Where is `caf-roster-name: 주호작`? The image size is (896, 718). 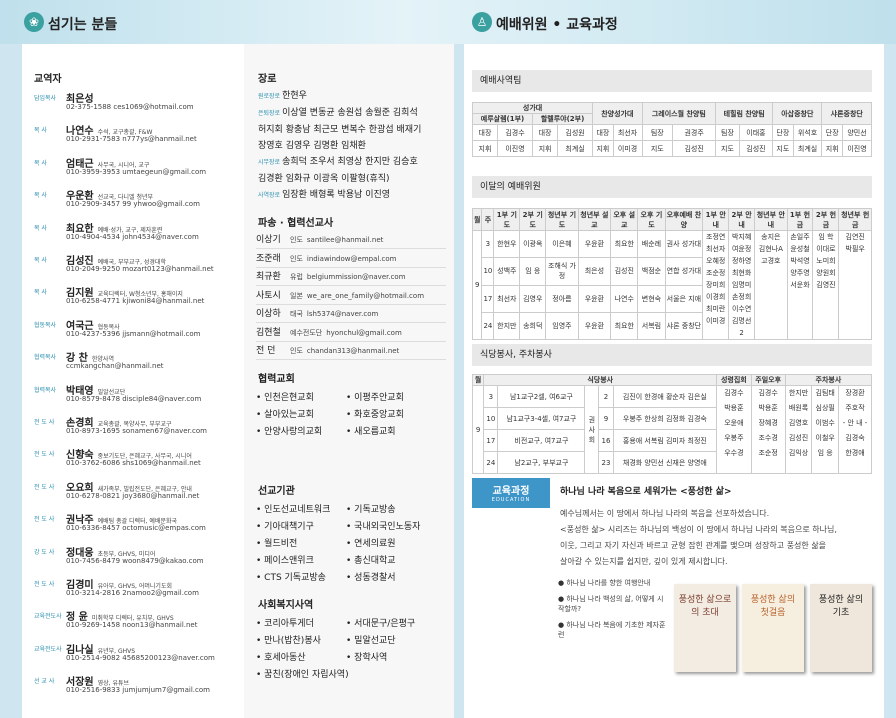
caf-roster-name: 주호작 is located at coordinates (855, 408).